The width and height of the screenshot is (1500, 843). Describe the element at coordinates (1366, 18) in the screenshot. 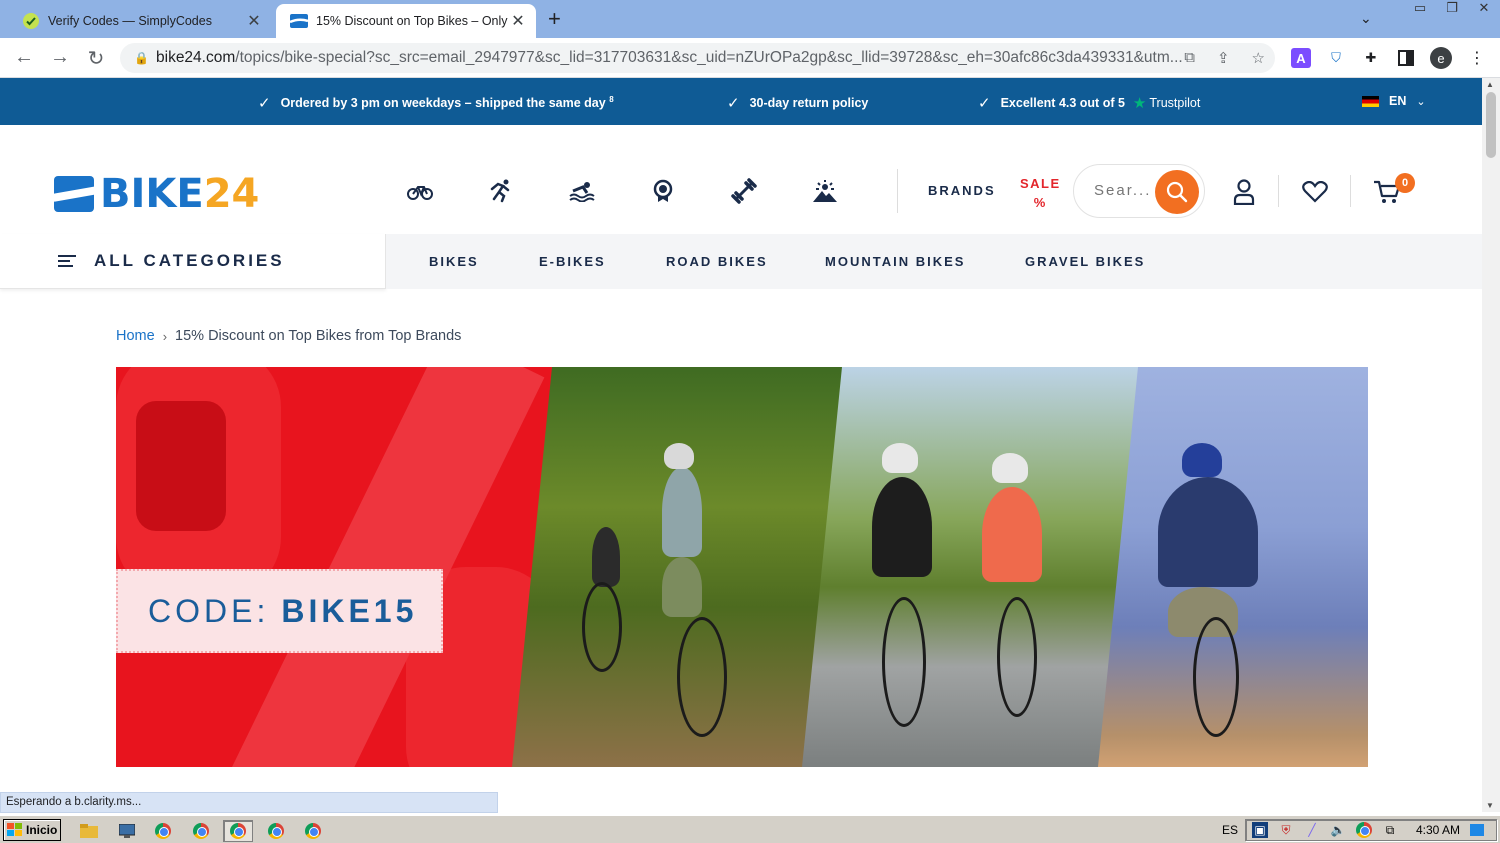

I see `tab-search-chevron-icon: ⌄` at that location.